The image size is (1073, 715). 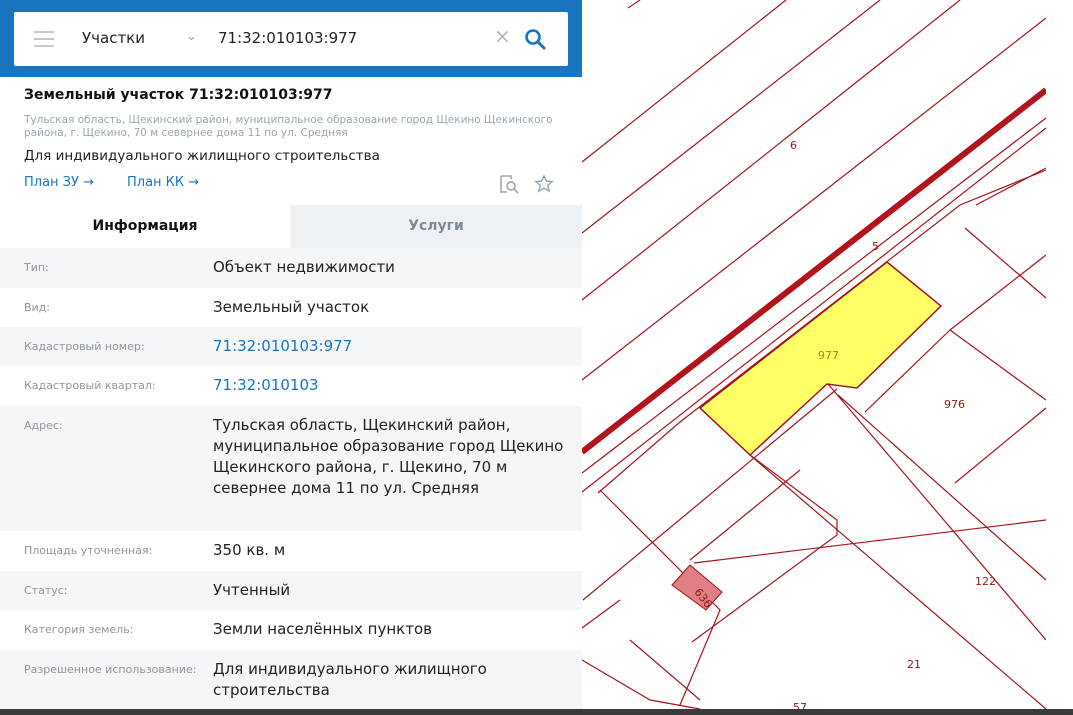 What do you see at coordinates (163, 182) in the screenshot?
I see `plan-kk-link: План КК →` at bounding box center [163, 182].